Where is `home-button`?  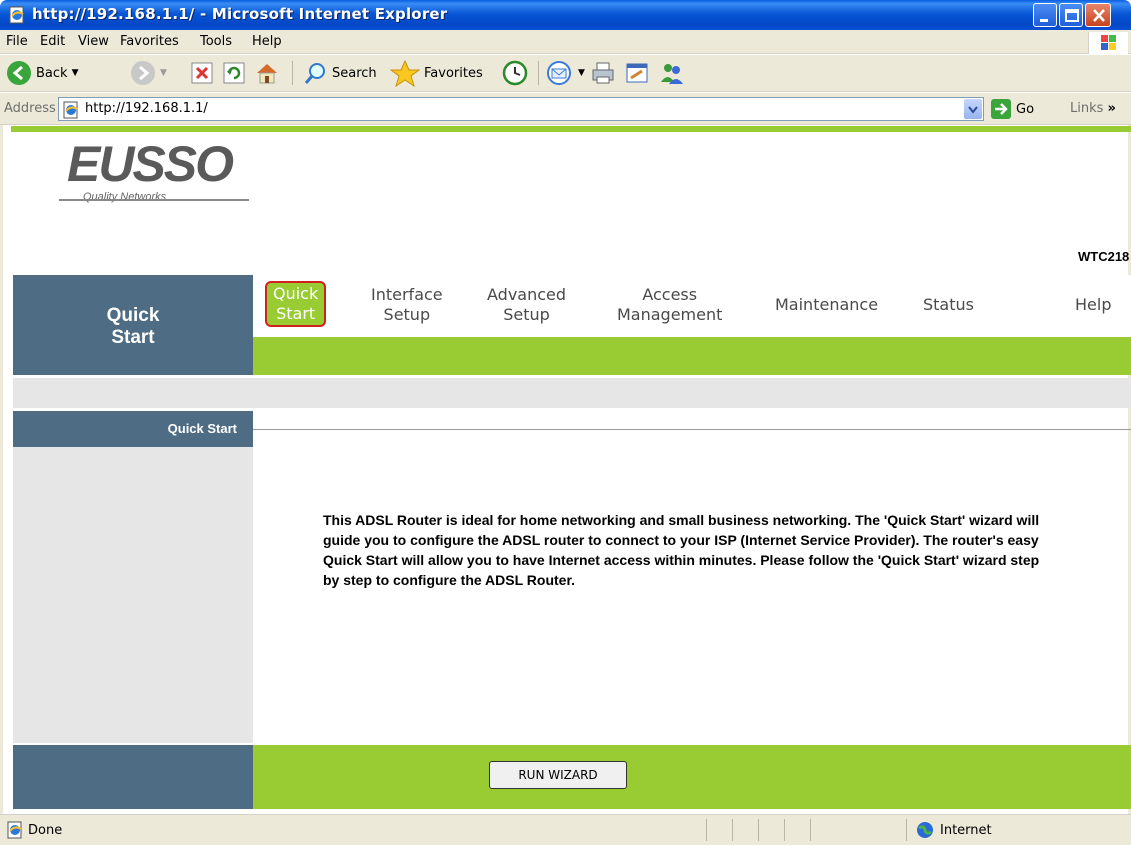 home-button is located at coordinates (267, 73).